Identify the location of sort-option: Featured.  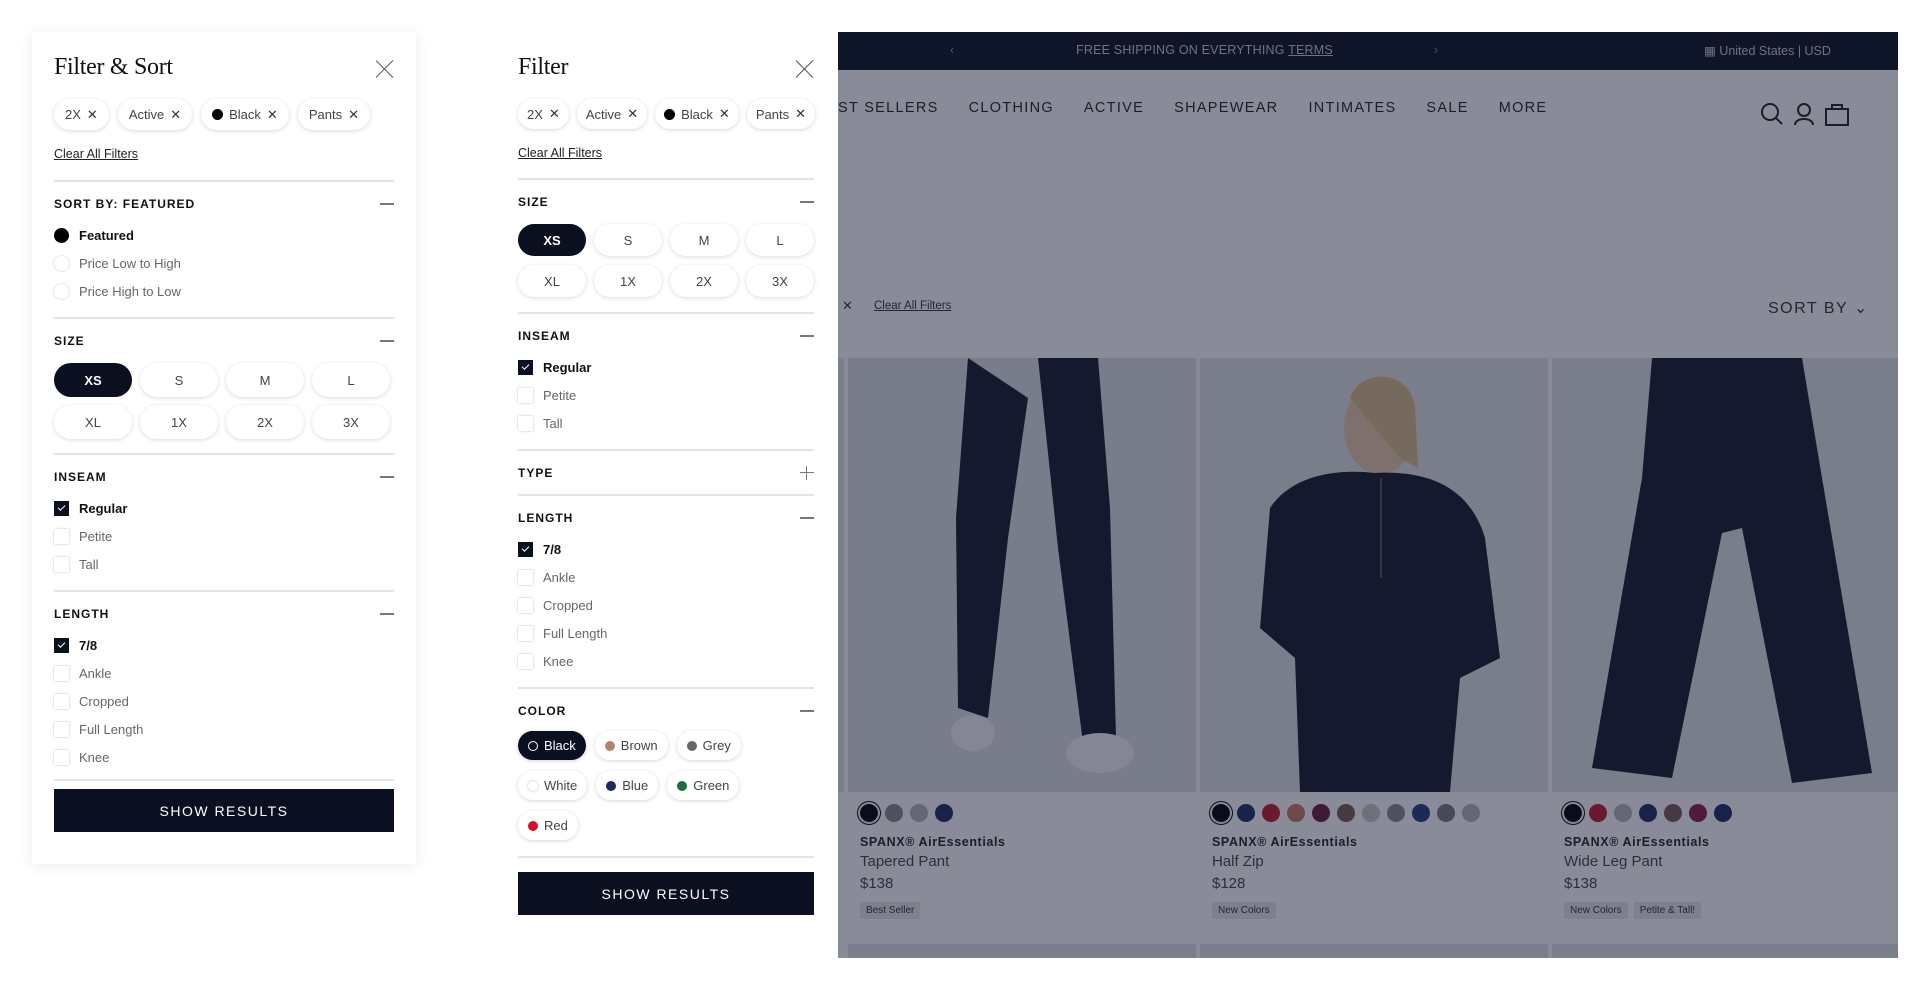
(224, 235).